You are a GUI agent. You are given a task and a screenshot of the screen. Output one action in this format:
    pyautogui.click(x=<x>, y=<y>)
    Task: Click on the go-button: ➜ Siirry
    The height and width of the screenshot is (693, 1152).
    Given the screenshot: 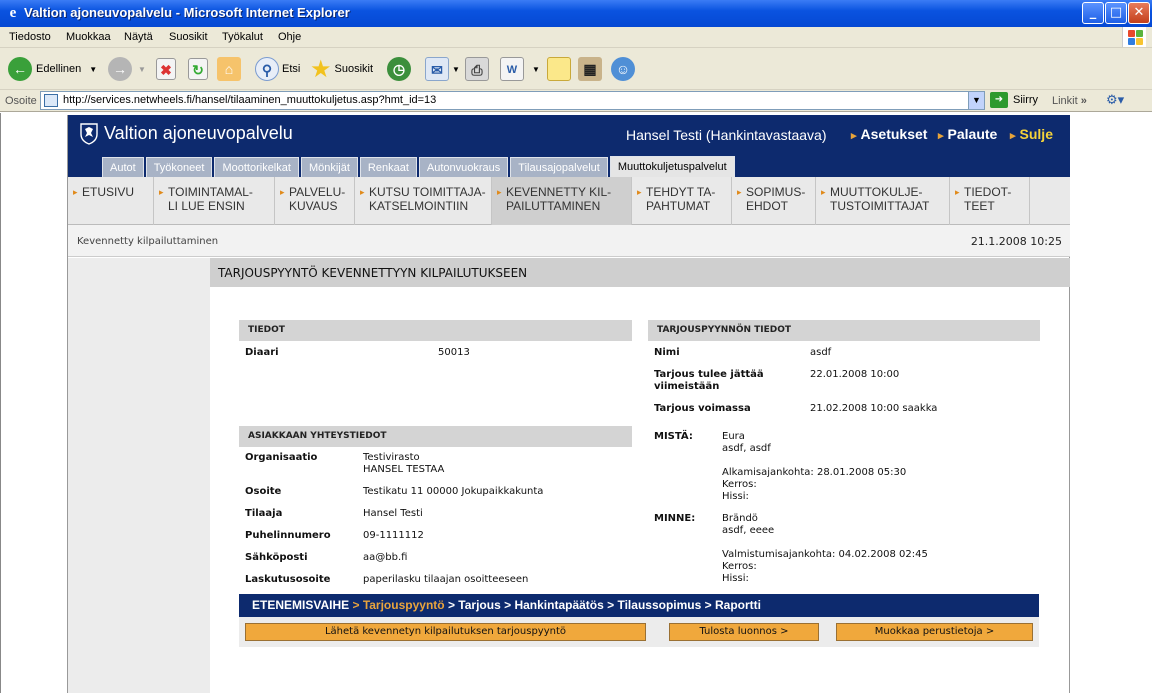 What is the action you would take?
    pyautogui.click(x=1014, y=100)
    